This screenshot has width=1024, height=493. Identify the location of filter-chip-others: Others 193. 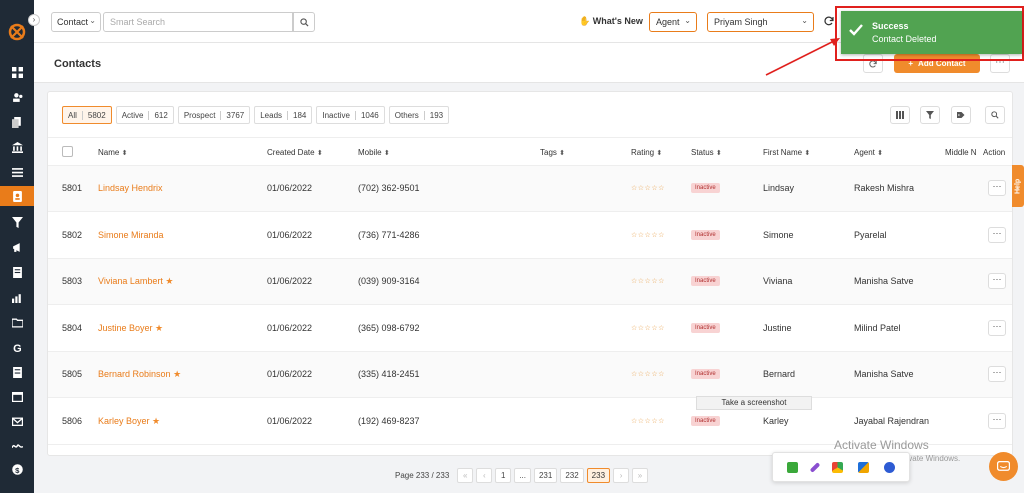
(419, 115).